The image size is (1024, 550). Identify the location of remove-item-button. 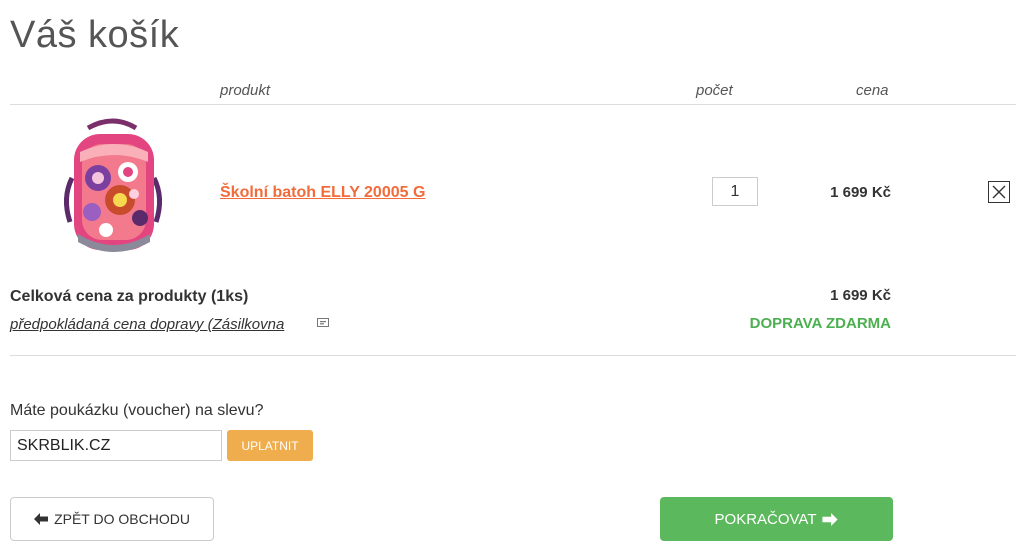
(999, 192).